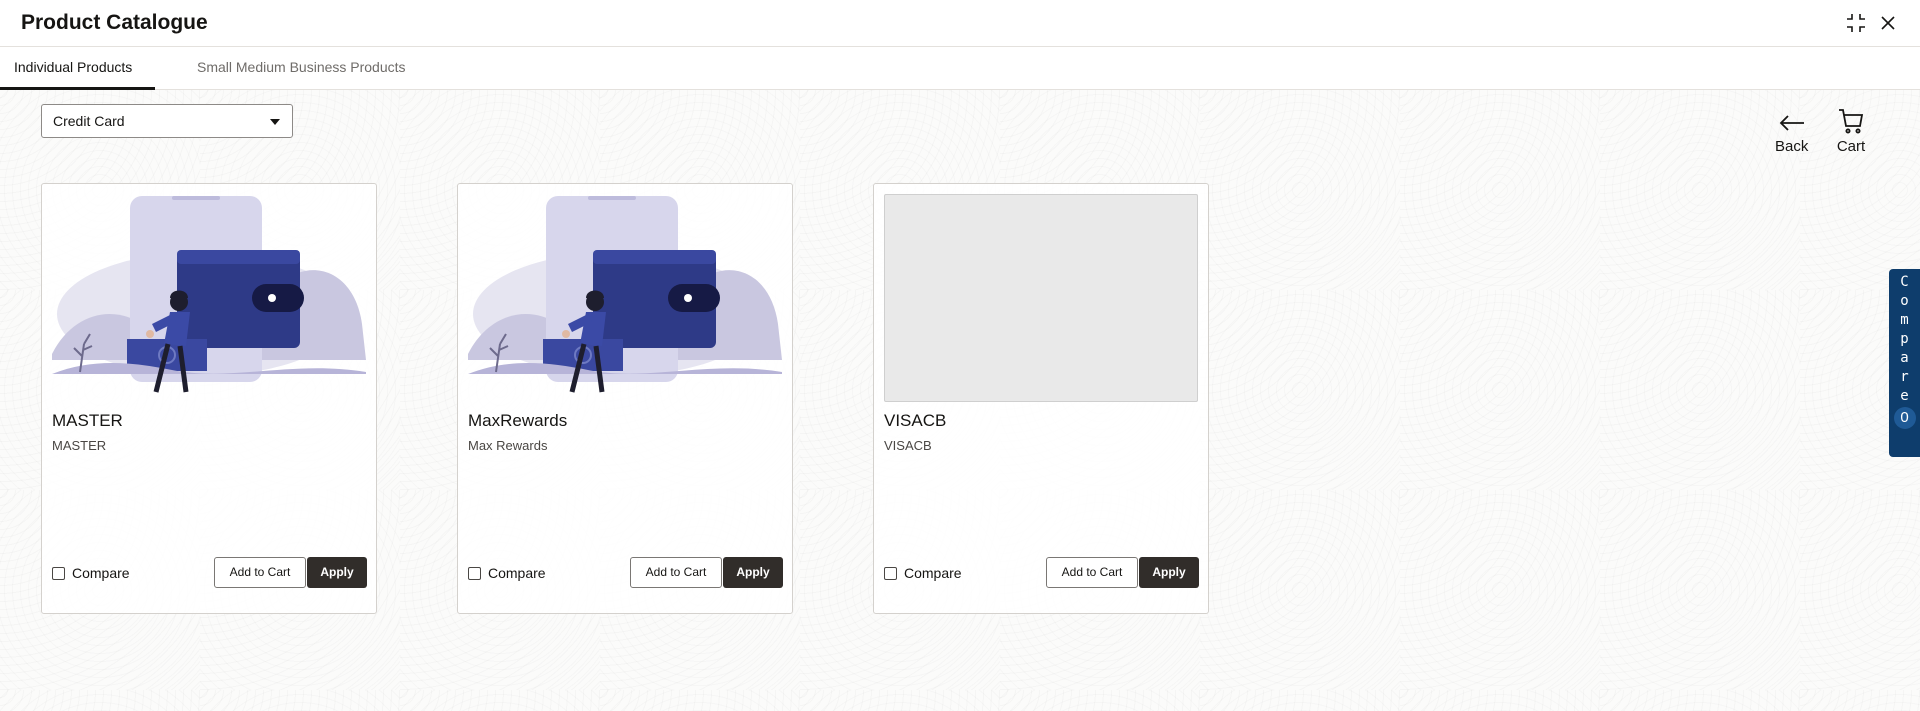 Image resolution: width=1920 pixels, height=711 pixels. What do you see at coordinates (1888, 23) in the screenshot?
I see `close-icon` at bounding box center [1888, 23].